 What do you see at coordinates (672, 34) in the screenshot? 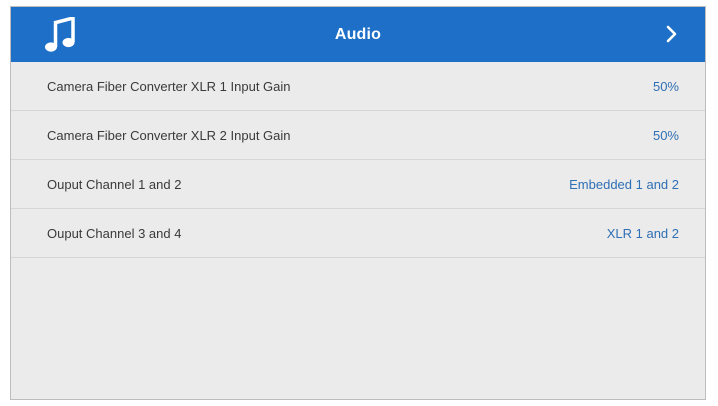
I see `chevron-right-icon` at bounding box center [672, 34].